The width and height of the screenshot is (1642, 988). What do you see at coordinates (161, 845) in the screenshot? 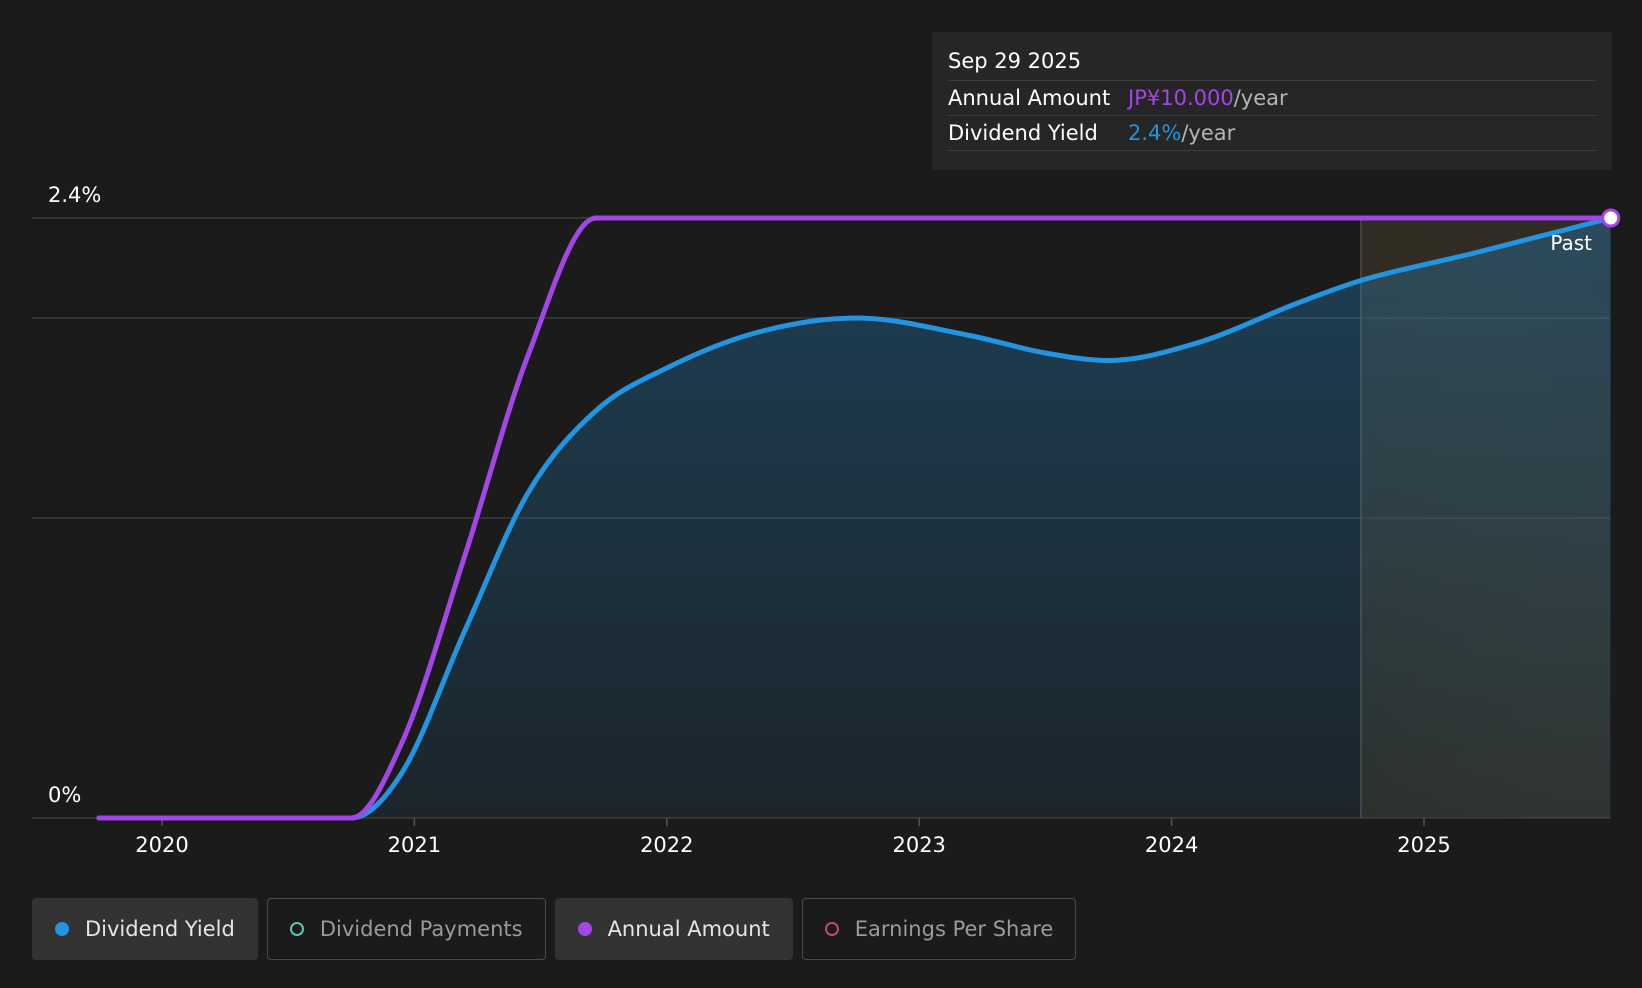
I see `x-tick-label: 2020` at bounding box center [161, 845].